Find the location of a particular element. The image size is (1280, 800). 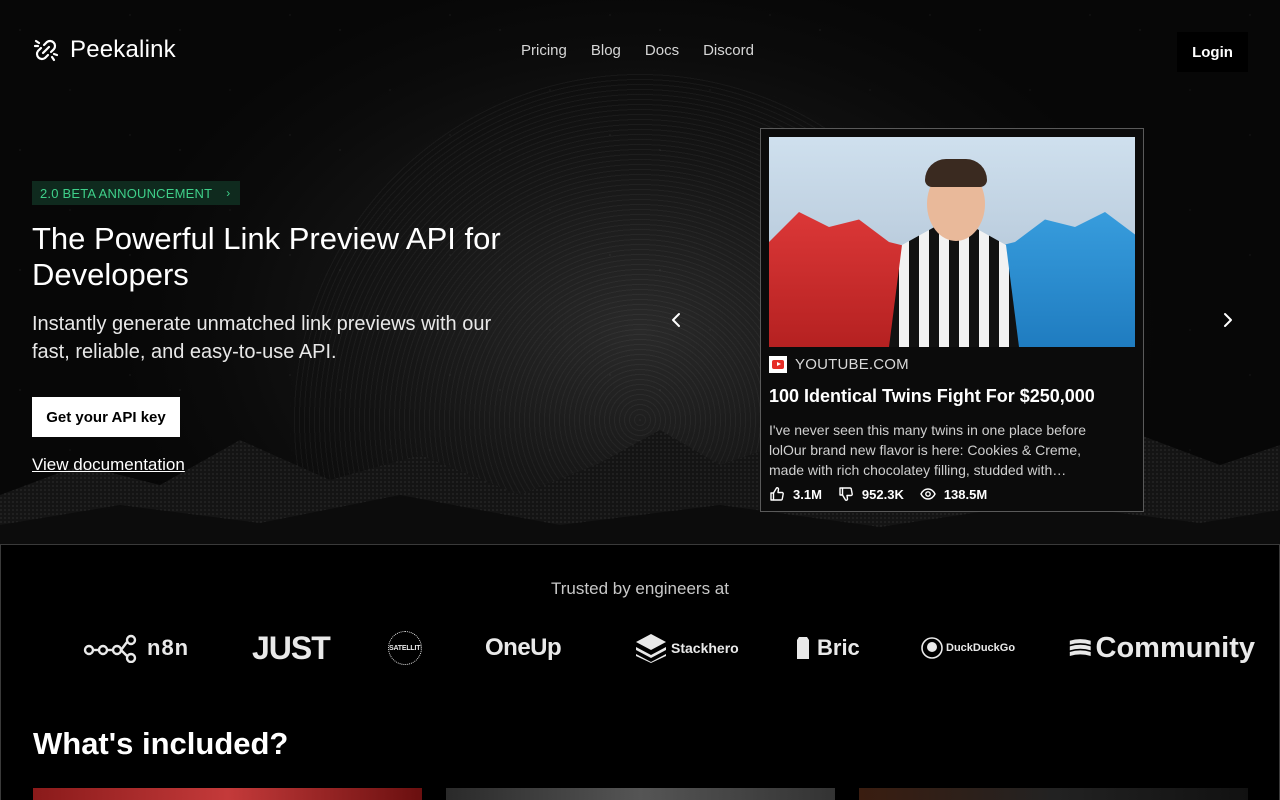

chevron-left-icon is located at coordinates (676, 320).